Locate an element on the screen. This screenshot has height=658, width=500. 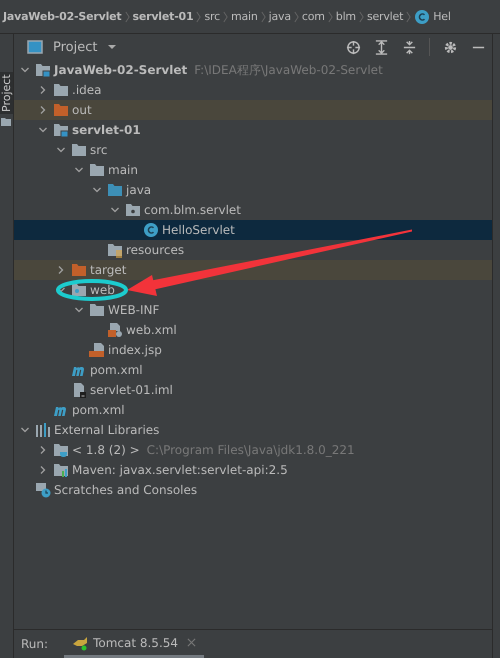
resources-folder-icon is located at coordinates (115, 250).